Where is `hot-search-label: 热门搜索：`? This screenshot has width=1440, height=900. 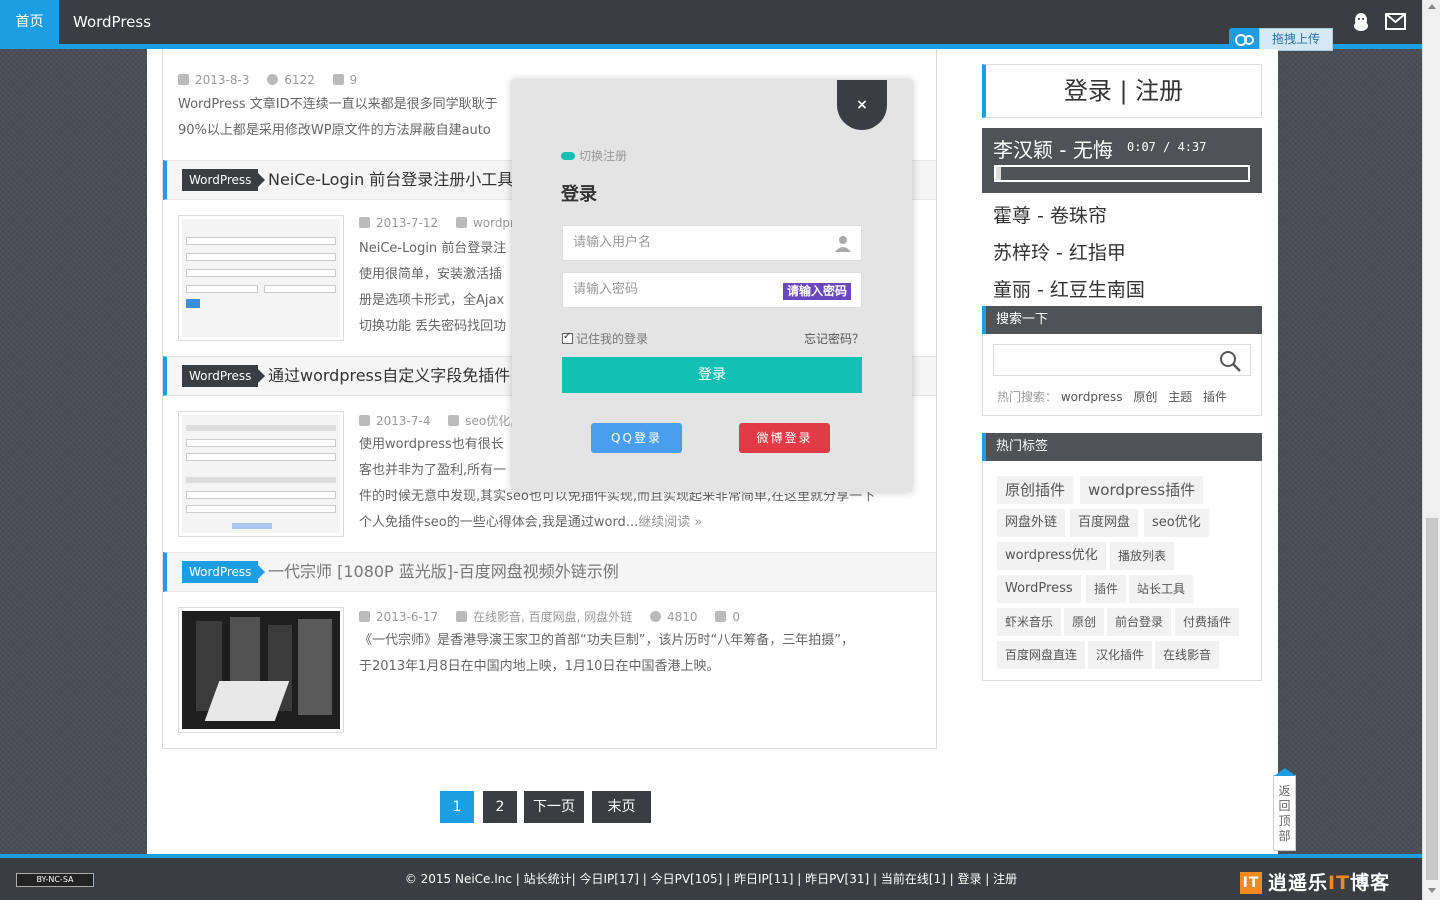
hot-search-label: 热门搜索： is located at coordinates (1027, 397).